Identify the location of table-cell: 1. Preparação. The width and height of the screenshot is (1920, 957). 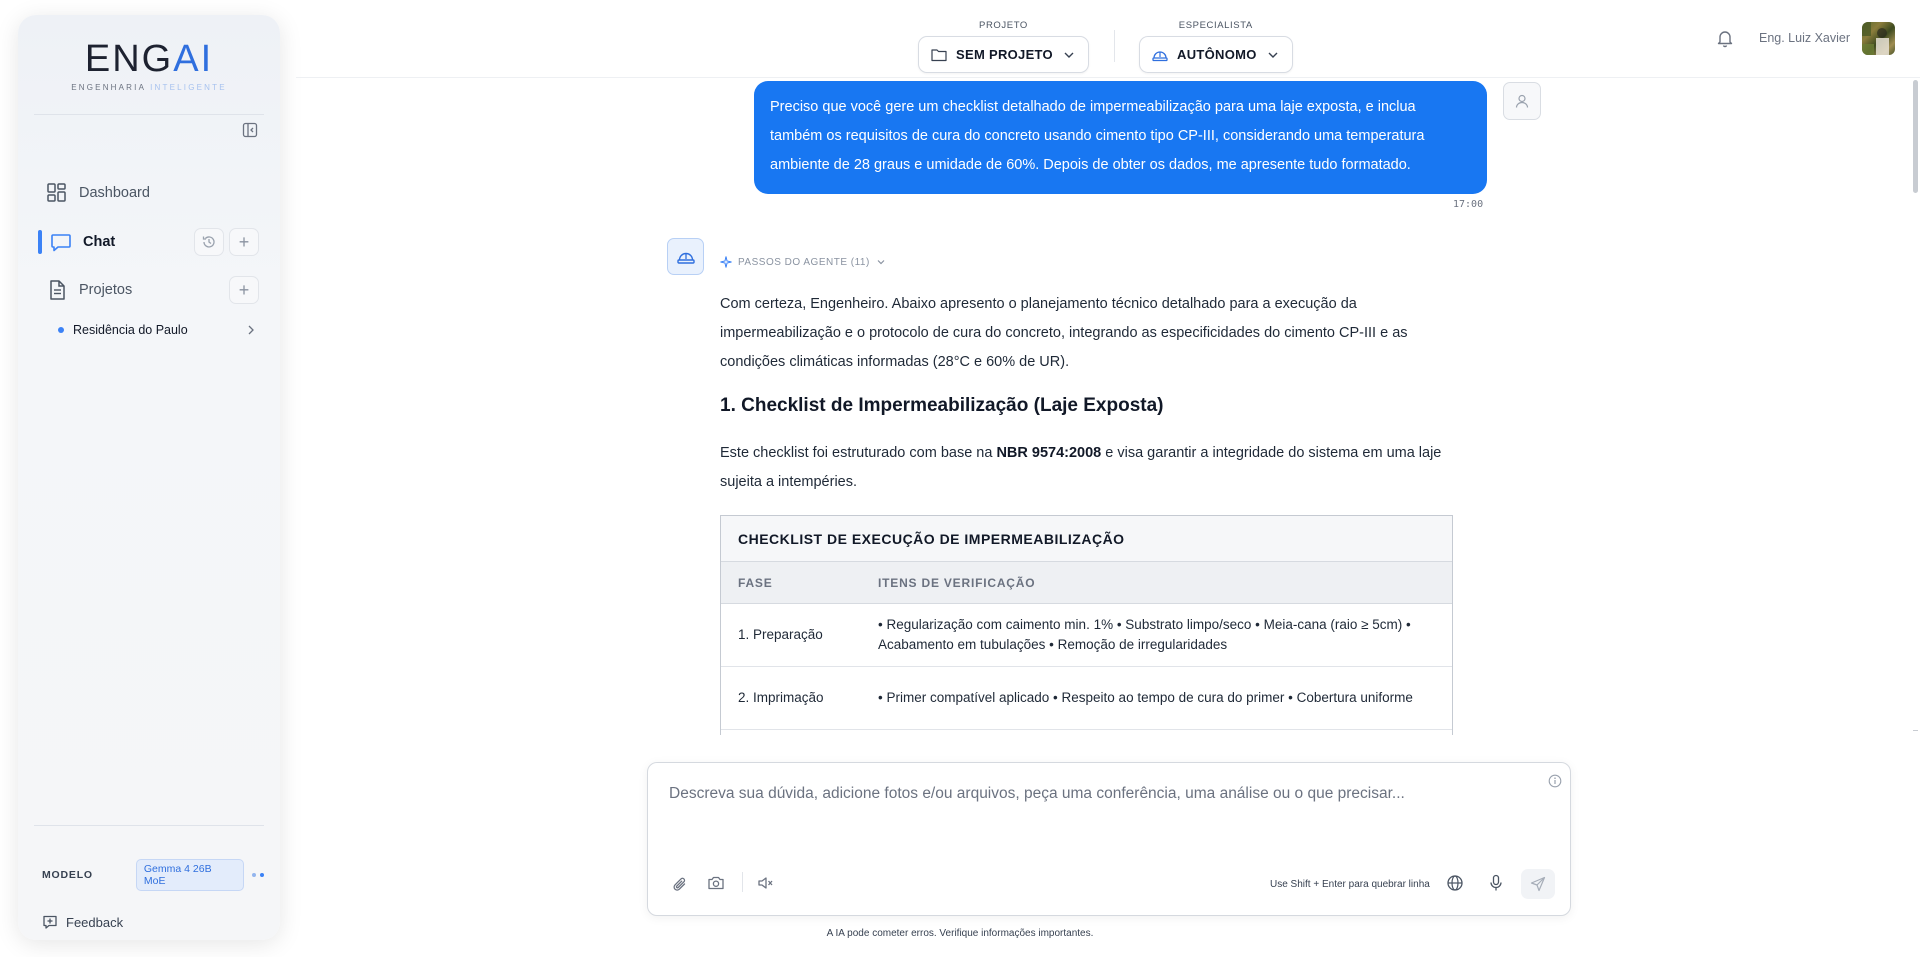
(780, 634).